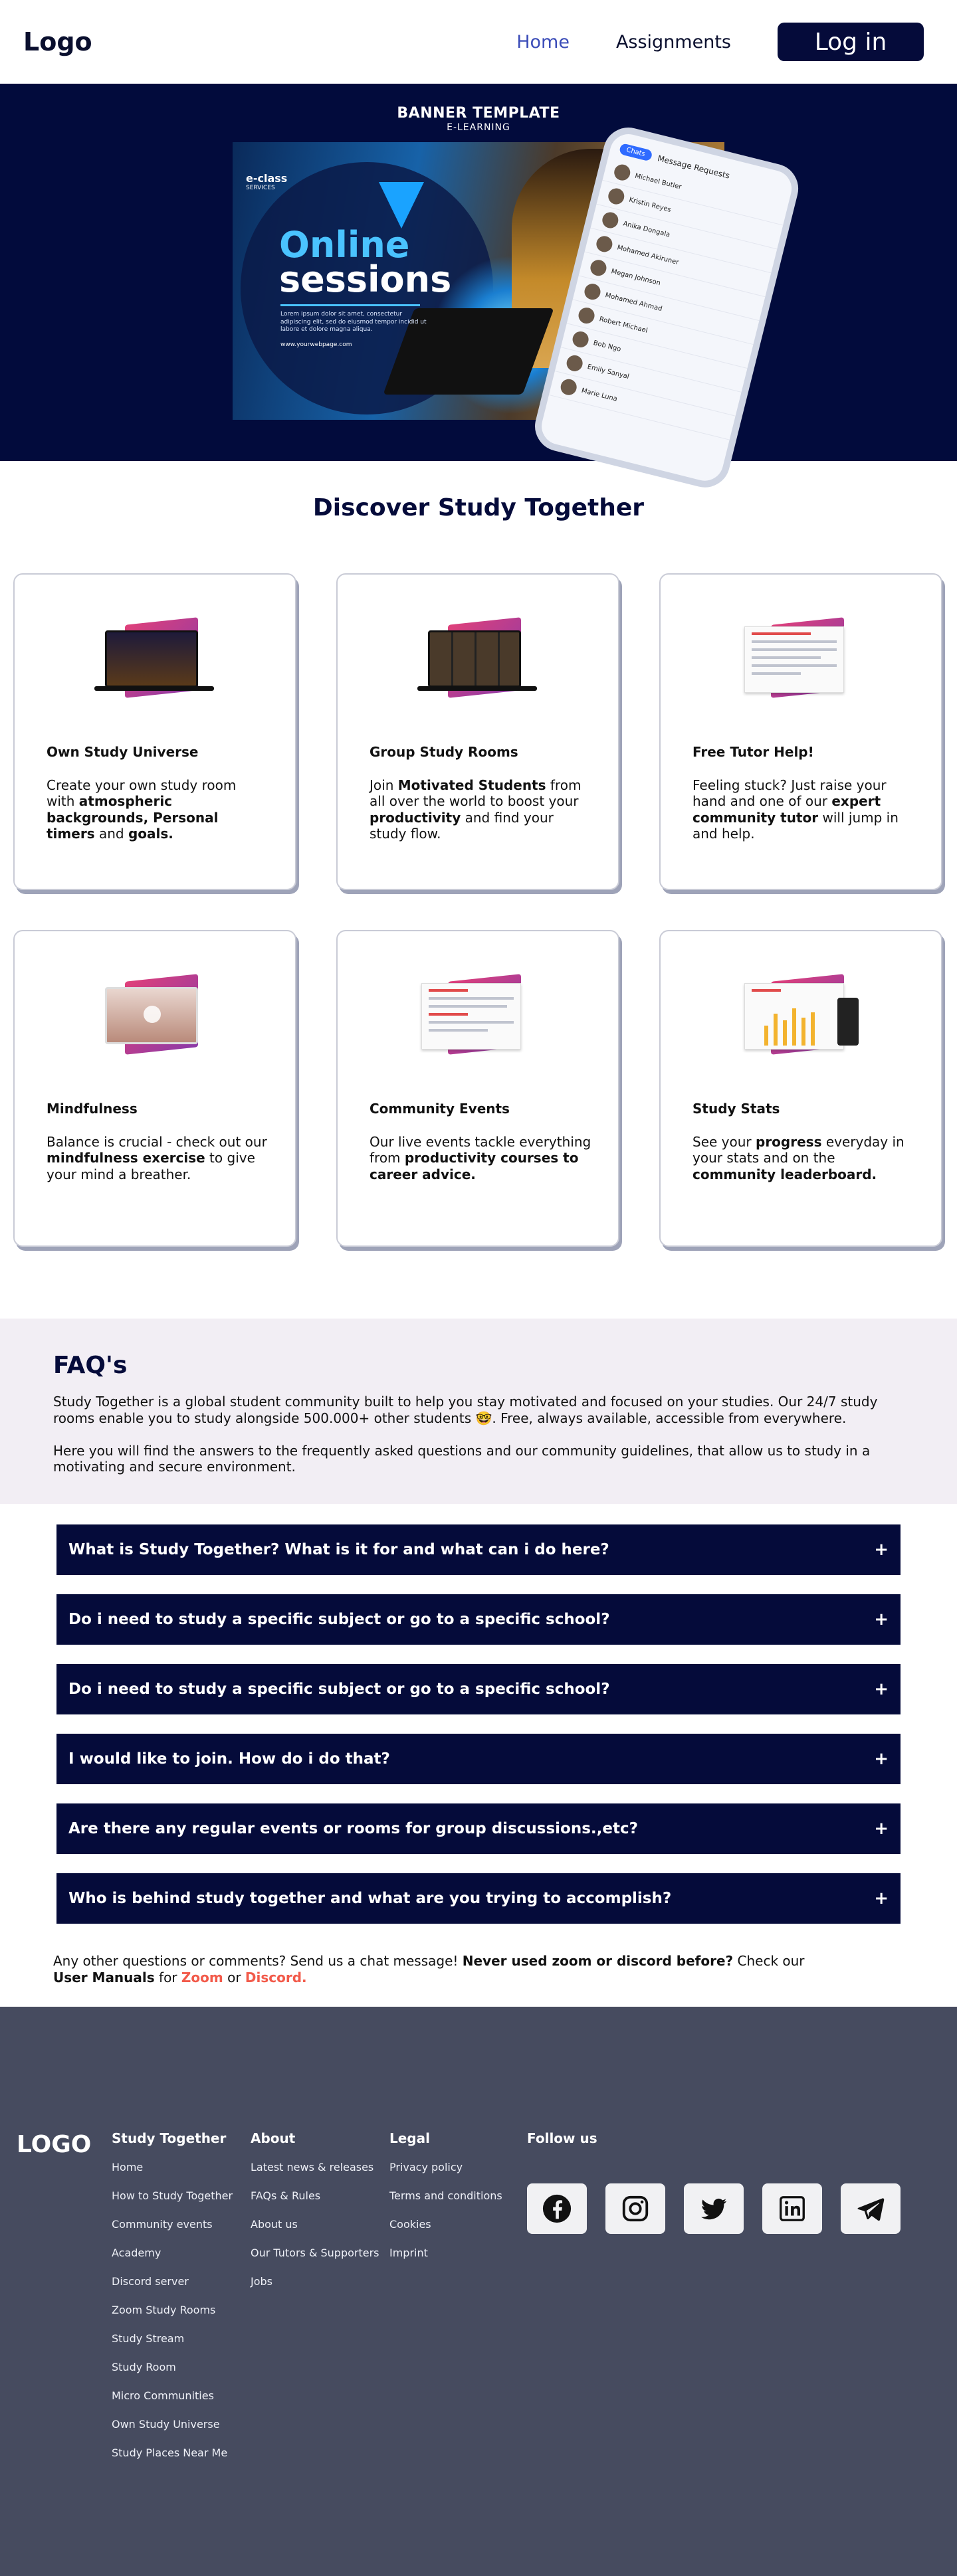 This screenshot has height=2576, width=957. What do you see at coordinates (851, 42) in the screenshot?
I see `login-button: Log in` at bounding box center [851, 42].